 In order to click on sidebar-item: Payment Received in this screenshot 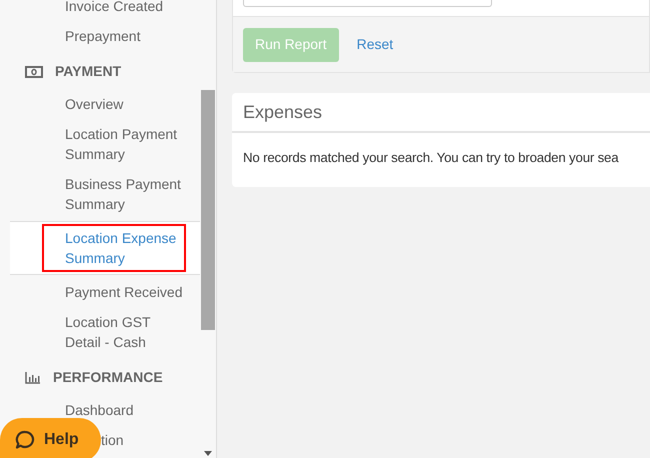, I will do `click(124, 292)`.